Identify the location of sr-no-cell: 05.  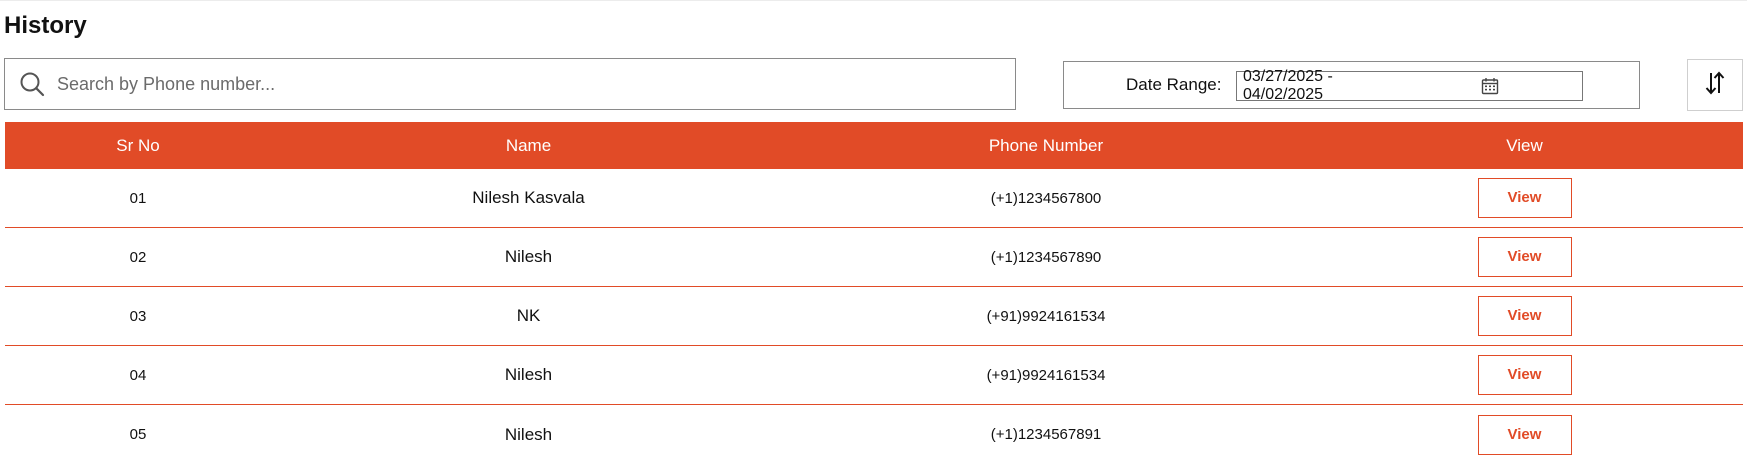
(138, 434).